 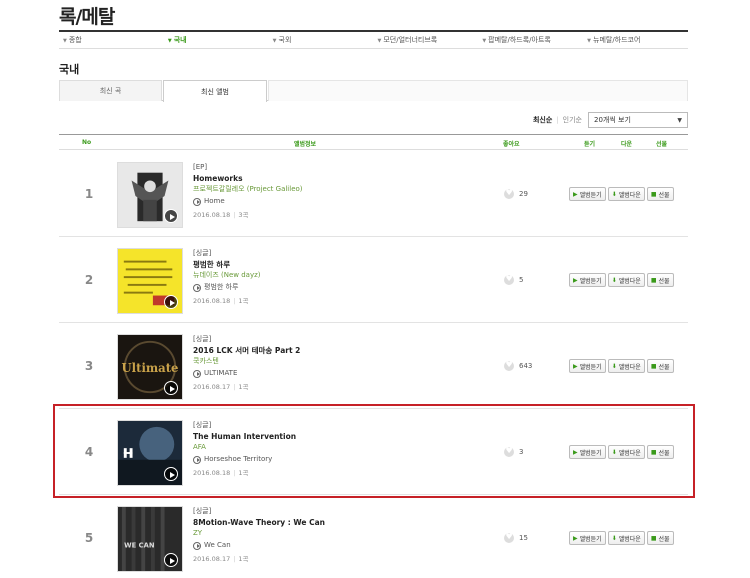 I want to click on like-button: 643, so click(x=518, y=366).